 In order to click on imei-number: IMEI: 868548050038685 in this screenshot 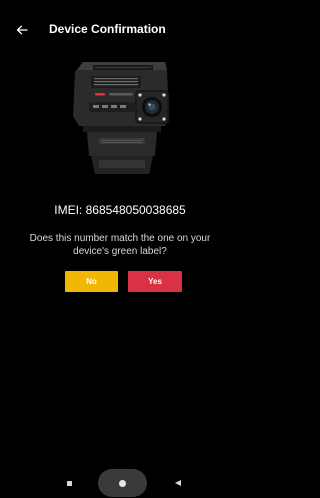, I will do `click(120, 210)`.